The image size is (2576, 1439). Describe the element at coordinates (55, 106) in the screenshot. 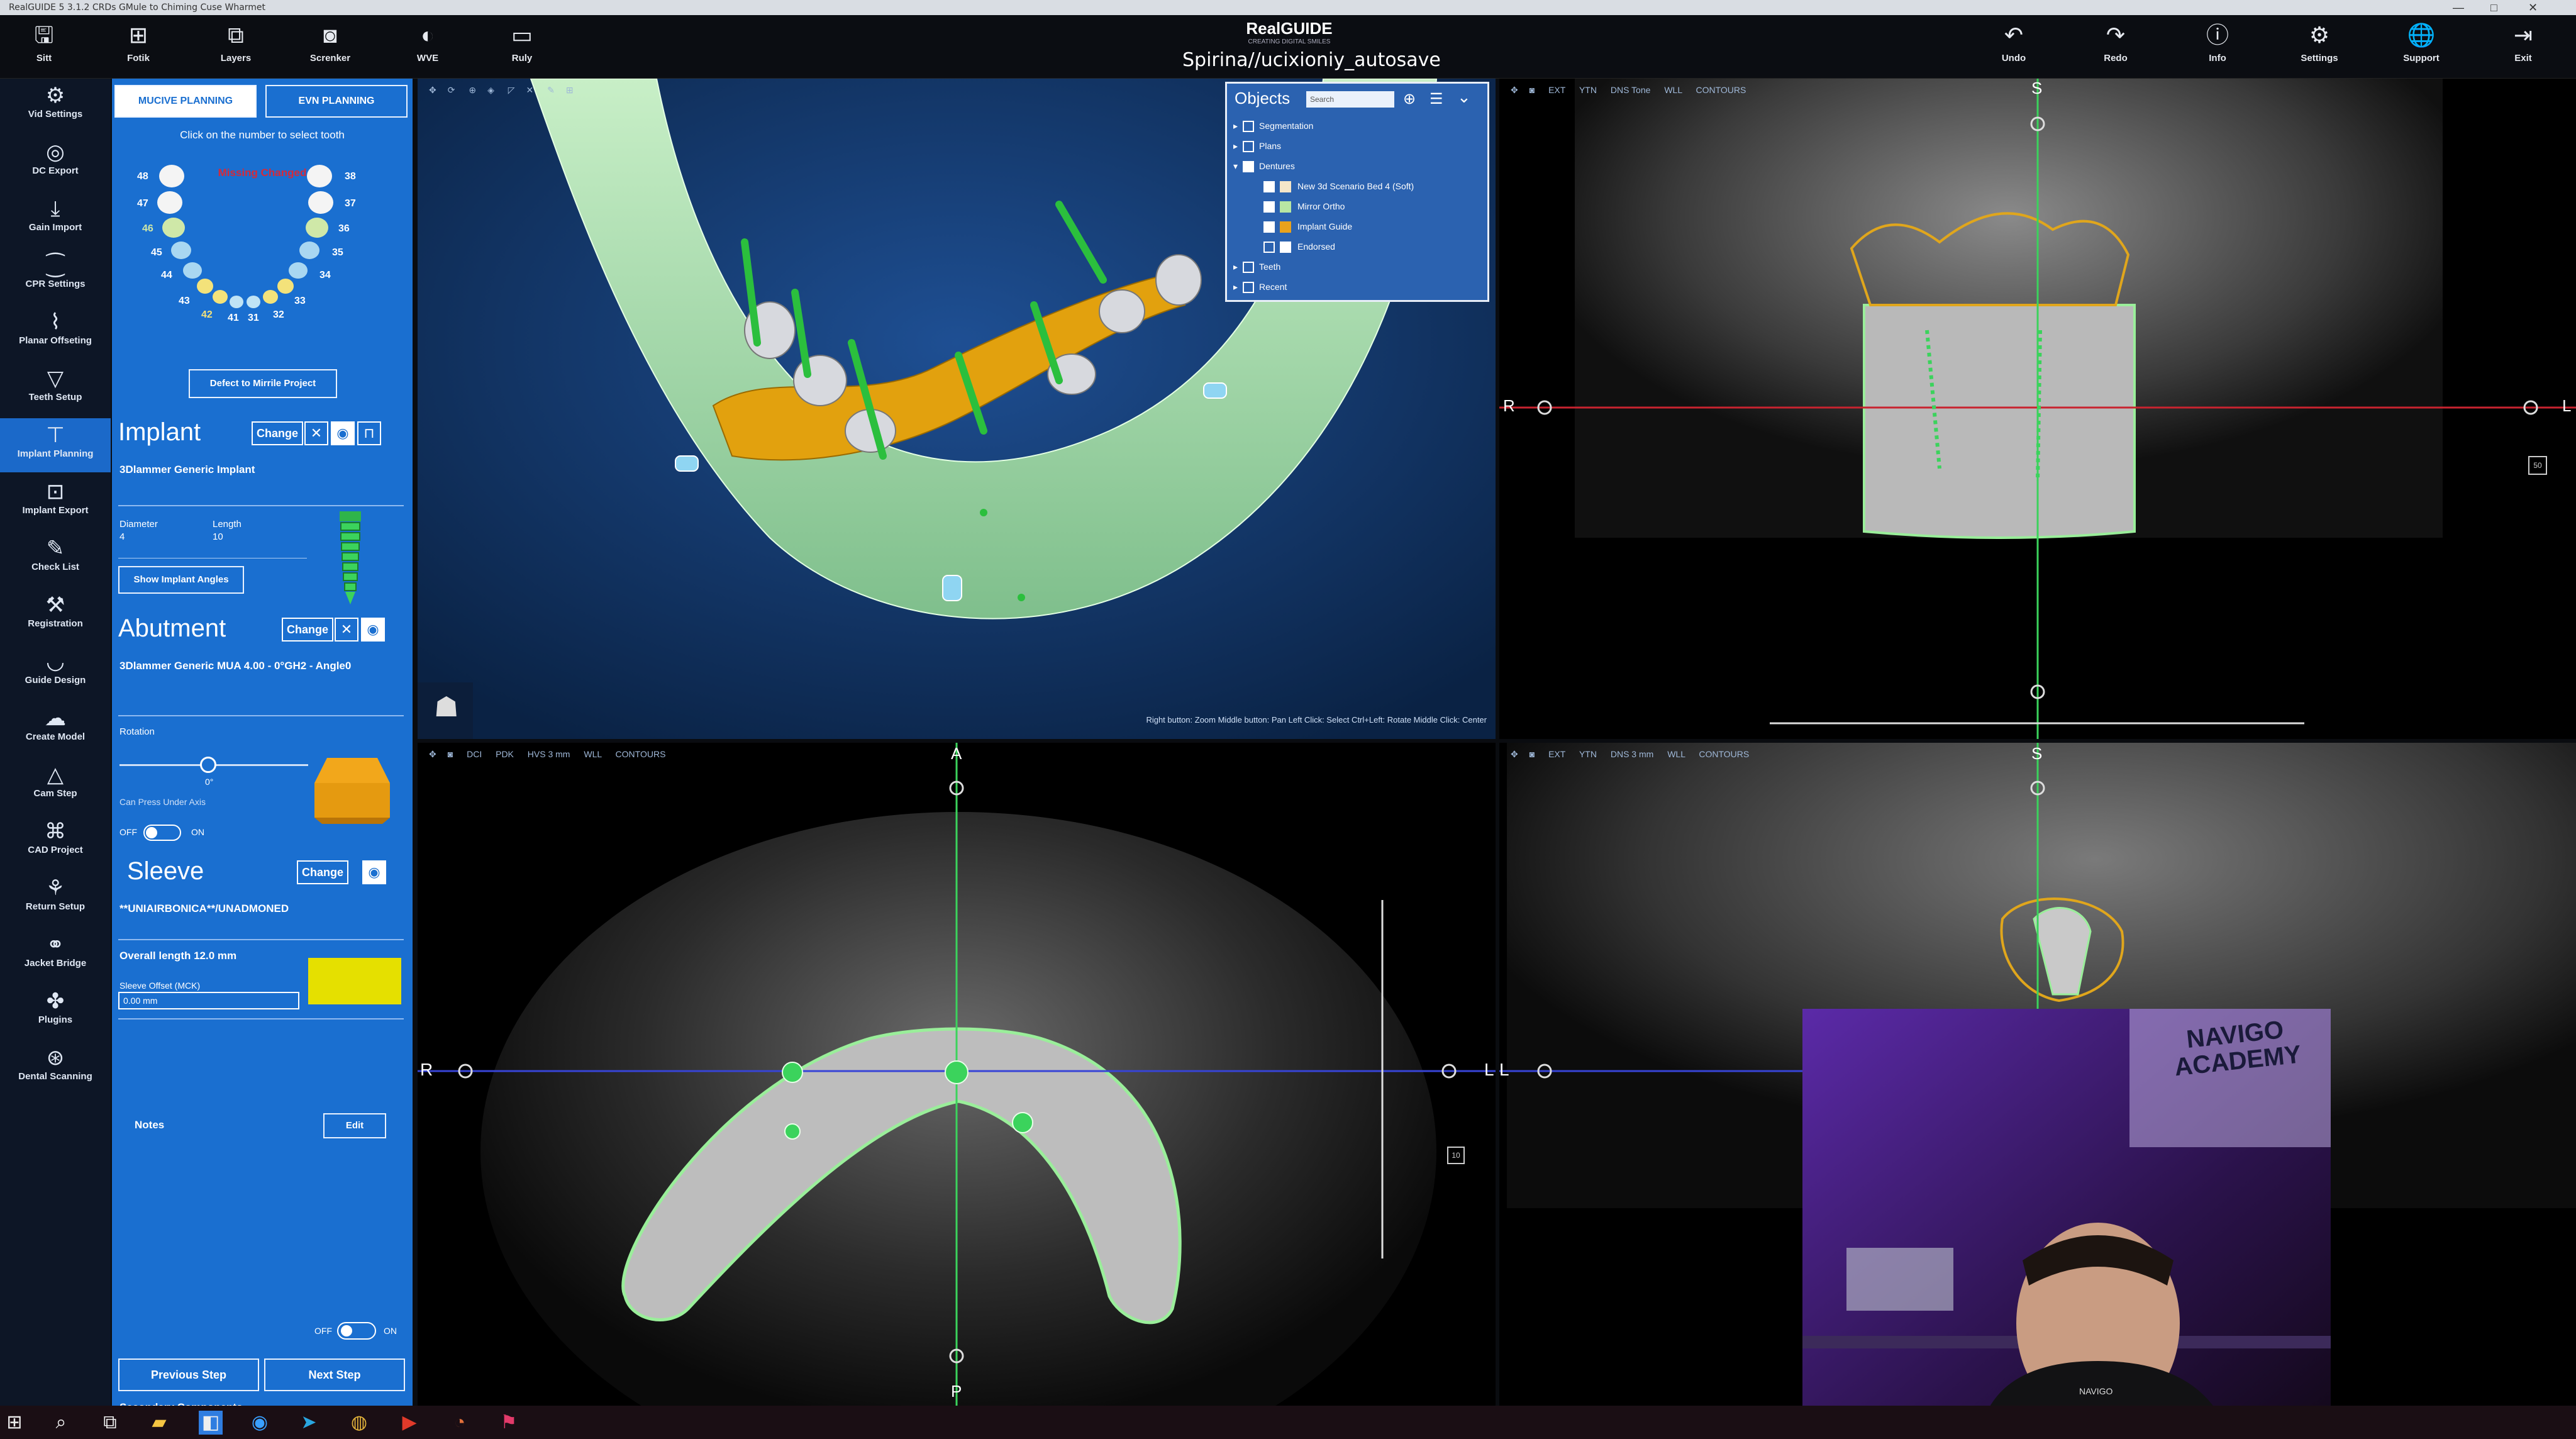

I see `sidebar-item-vid-settings: ⚙ Vid Settings` at that location.